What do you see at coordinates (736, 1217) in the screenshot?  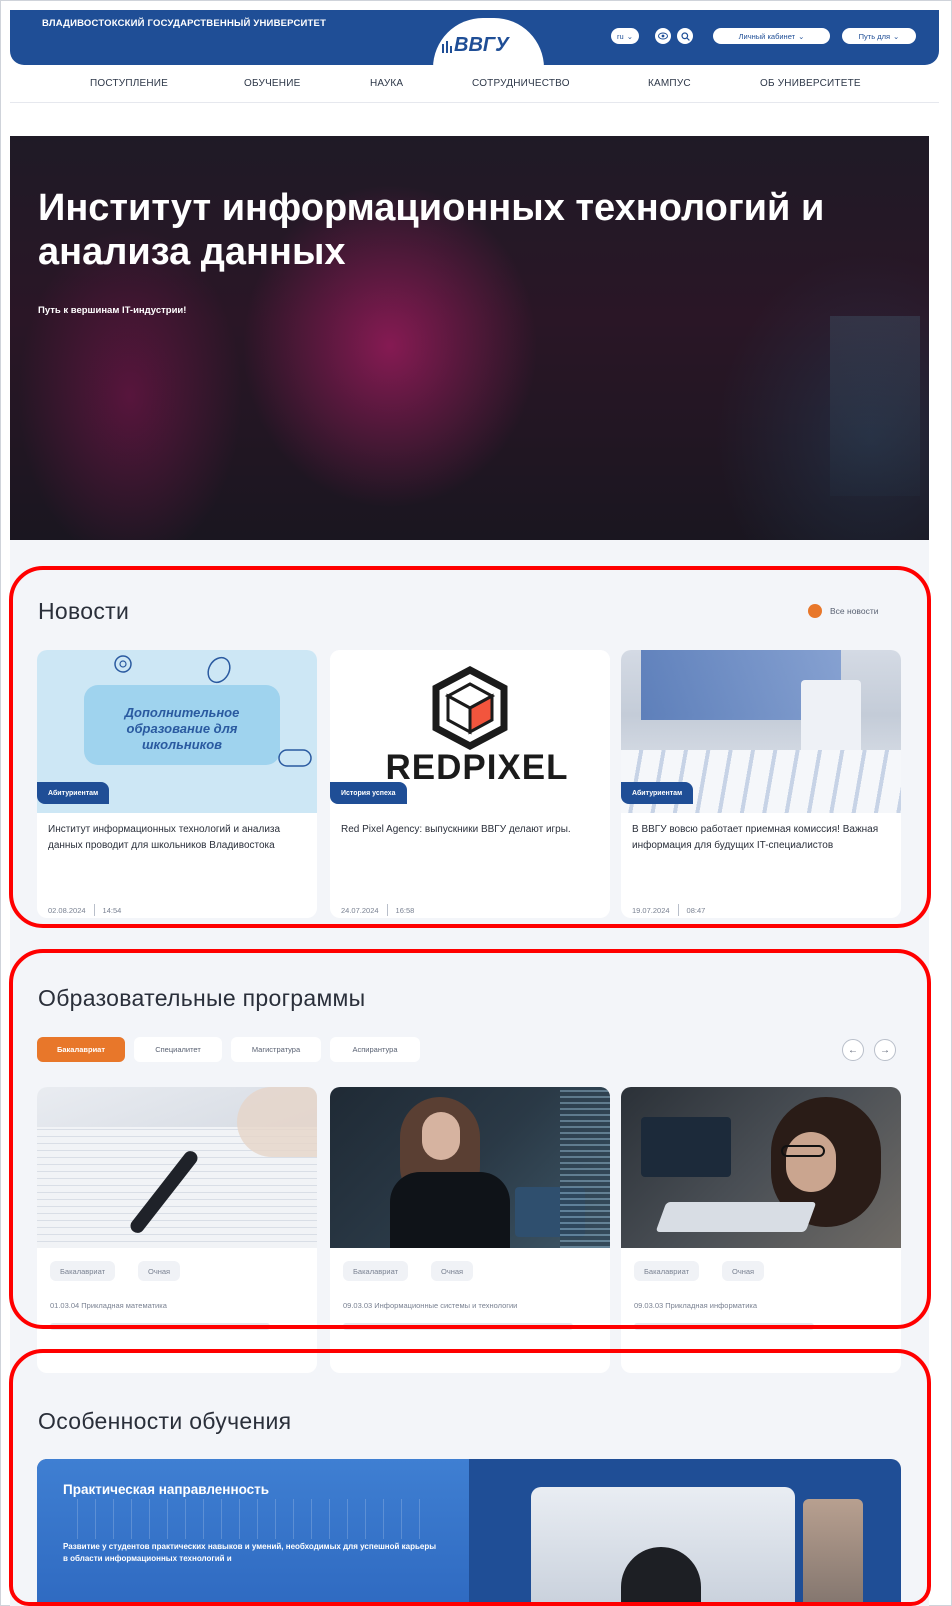 I see `laptop` at bounding box center [736, 1217].